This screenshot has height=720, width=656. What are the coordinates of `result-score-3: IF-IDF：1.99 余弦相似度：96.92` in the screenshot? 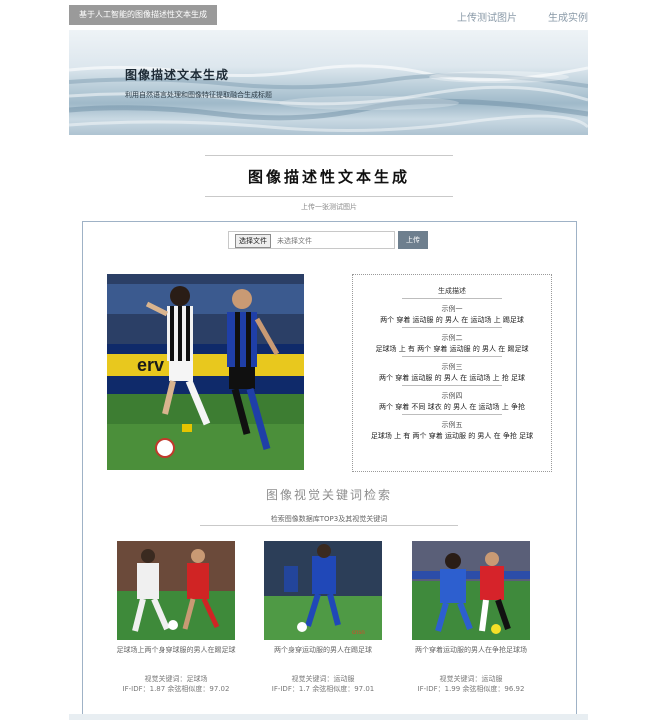 It's located at (471, 689).